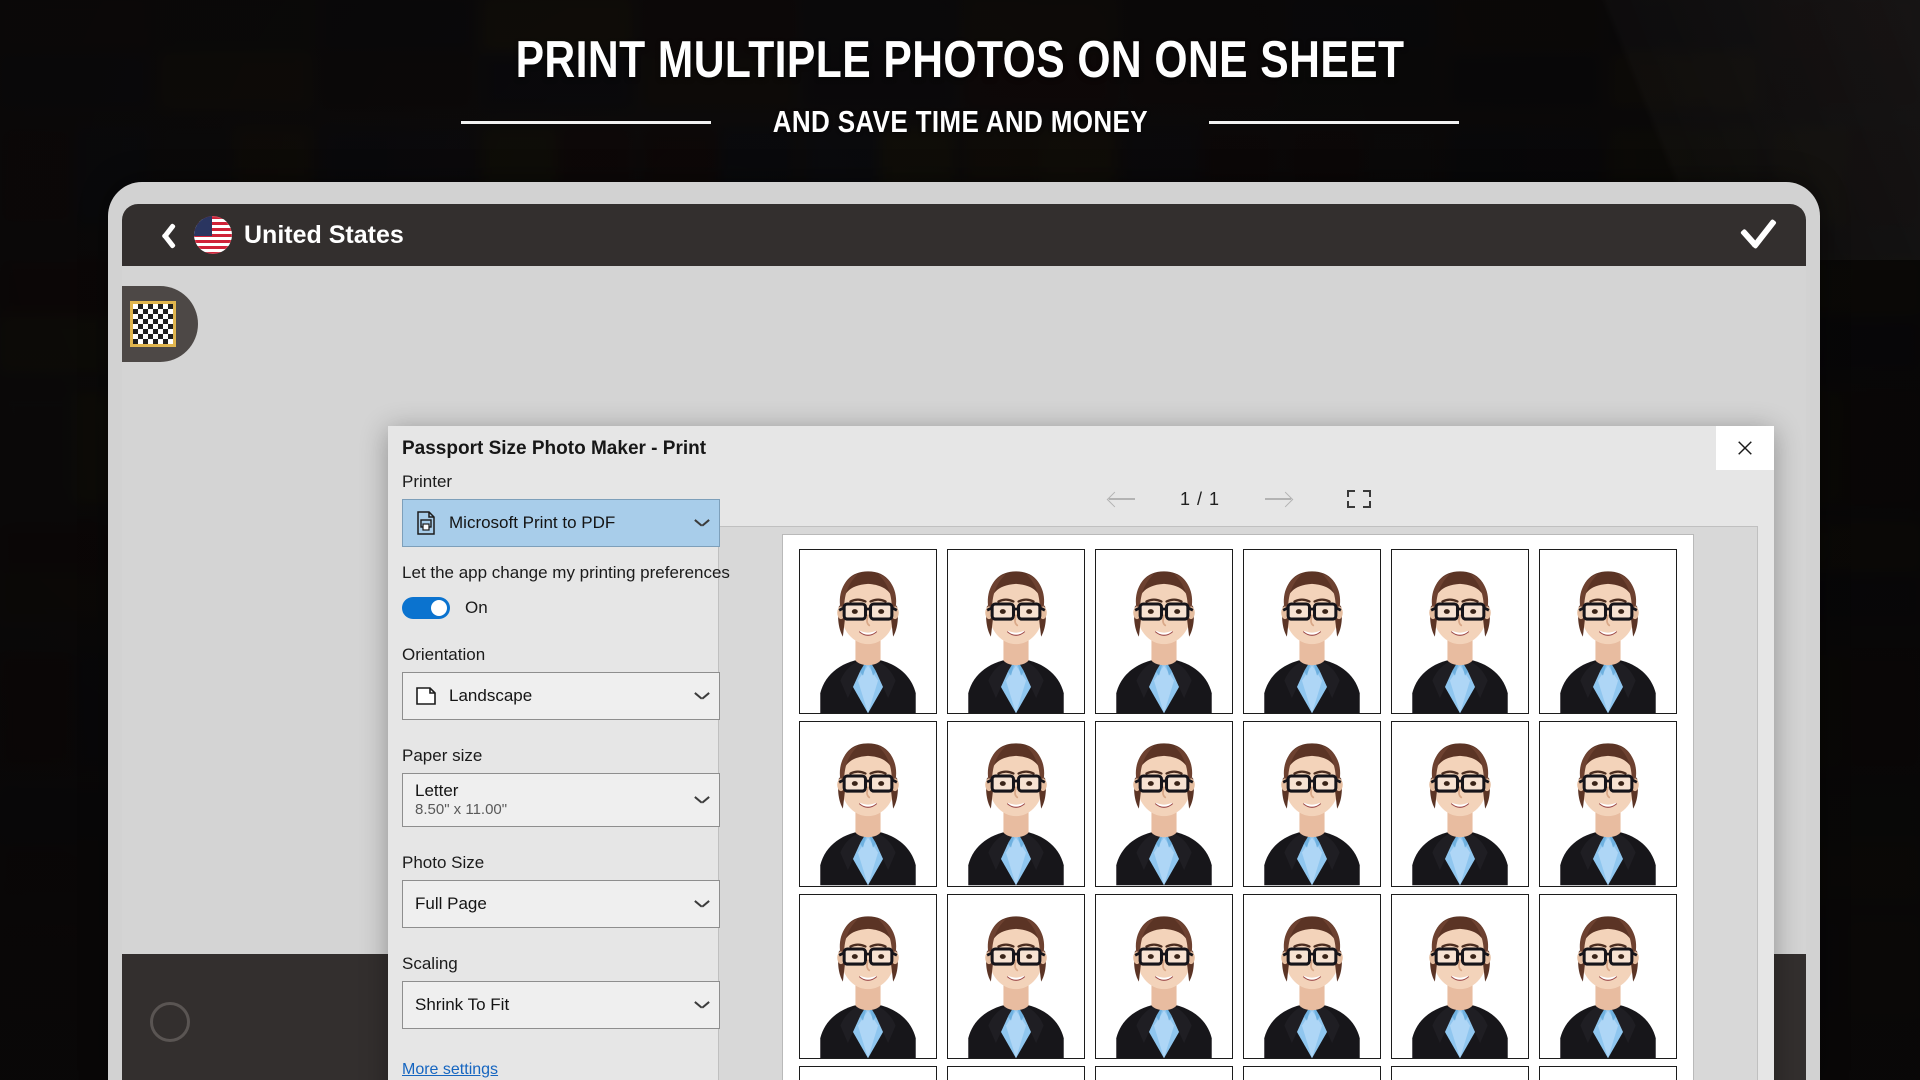  Describe the element at coordinates (532, 523) in the screenshot. I see `printer-value: Microsoft Print to PDF` at that location.